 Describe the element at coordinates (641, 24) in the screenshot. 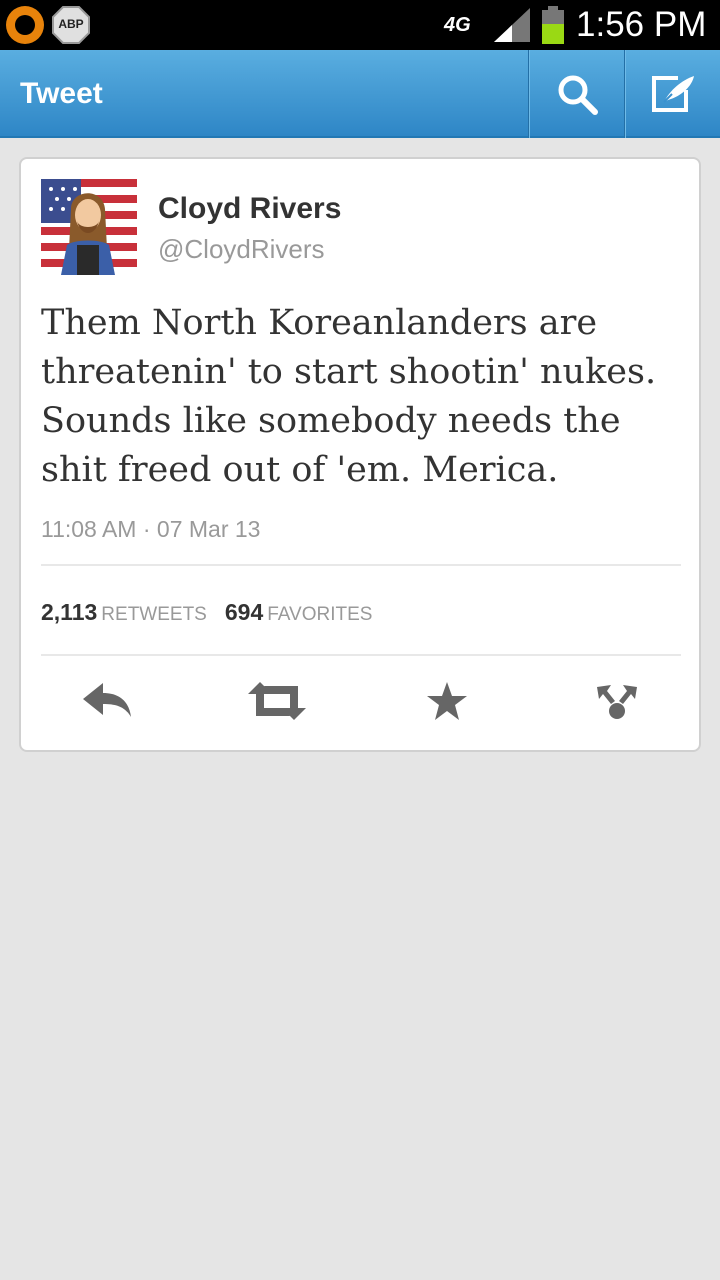

I see `clock: 1:56 PM` at that location.